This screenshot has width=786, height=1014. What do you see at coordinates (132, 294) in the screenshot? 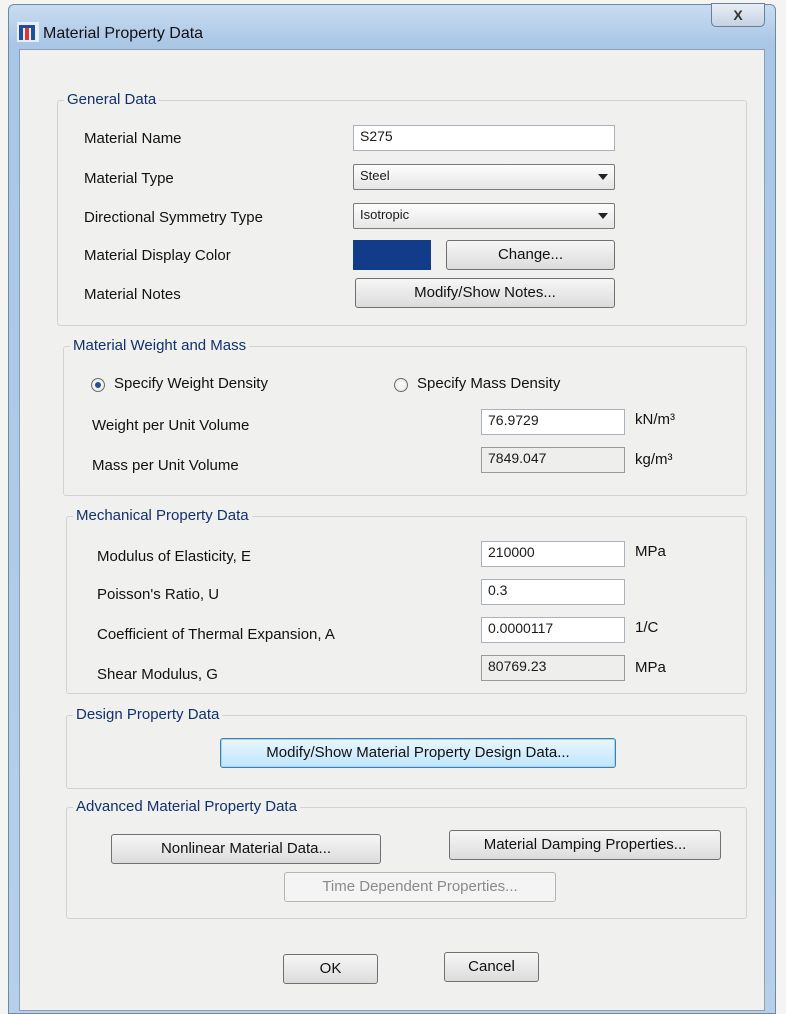
I see `material-notes-label: Material Notes` at bounding box center [132, 294].